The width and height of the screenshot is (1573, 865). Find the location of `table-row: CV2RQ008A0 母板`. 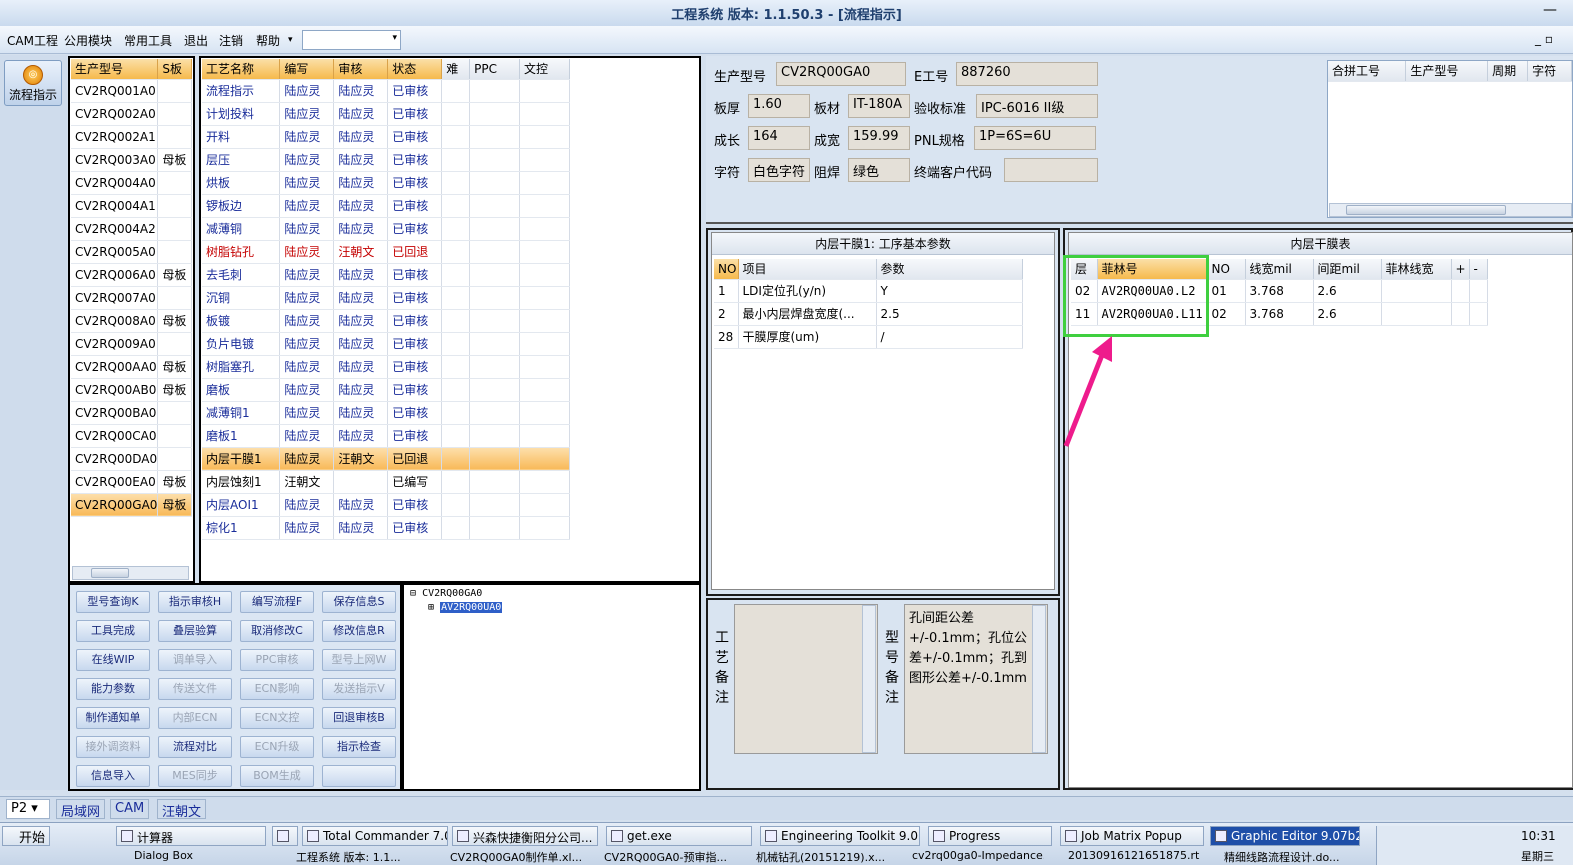

table-row: CV2RQ008A0 母板 is located at coordinates (131, 321).